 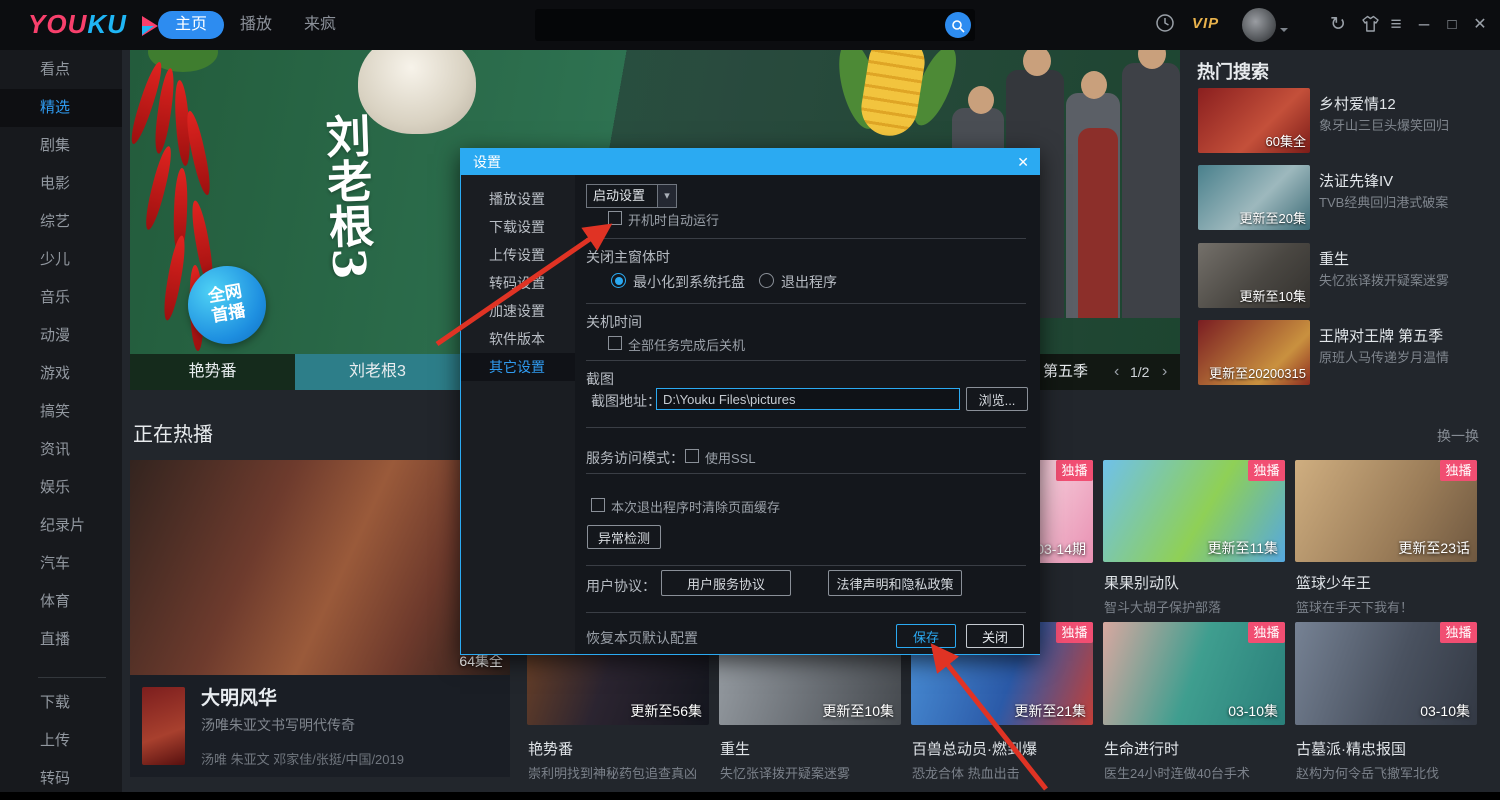 I want to click on minimize-button: –, so click(x=1424, y=25).